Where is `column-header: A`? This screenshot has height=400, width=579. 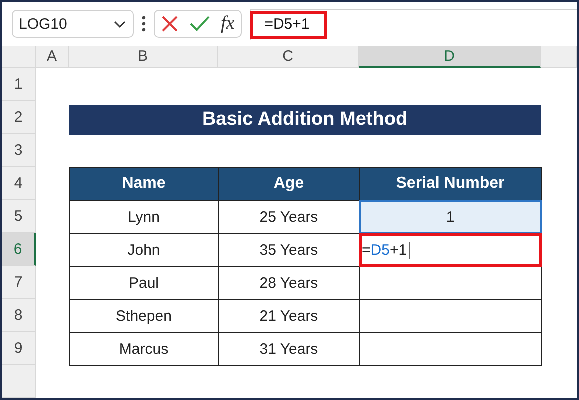 column-header: A is located at coordinates (52, 57).